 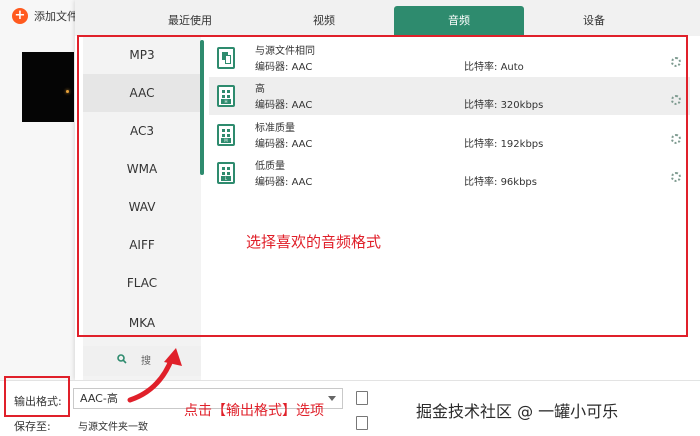 I want to click on preset-row: L 低质量 编码器: AAC 比特率: 96kbps, so click(x=449, y=173).